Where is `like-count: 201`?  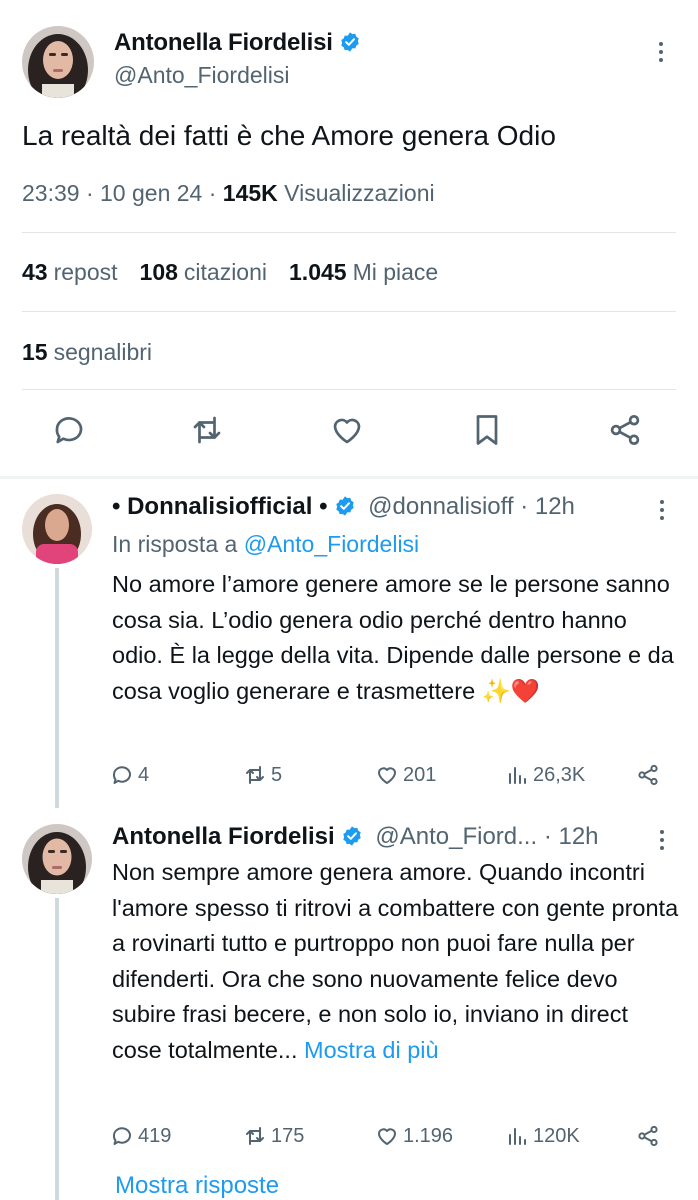
like-count: 201 is located at coordinates (420, 774).